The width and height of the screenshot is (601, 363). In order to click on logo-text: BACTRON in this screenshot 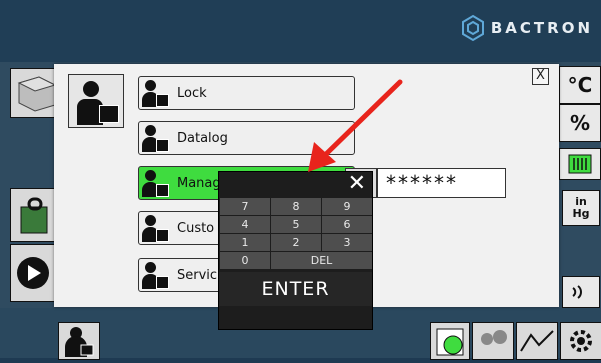, I will do `click(541, 28)`.